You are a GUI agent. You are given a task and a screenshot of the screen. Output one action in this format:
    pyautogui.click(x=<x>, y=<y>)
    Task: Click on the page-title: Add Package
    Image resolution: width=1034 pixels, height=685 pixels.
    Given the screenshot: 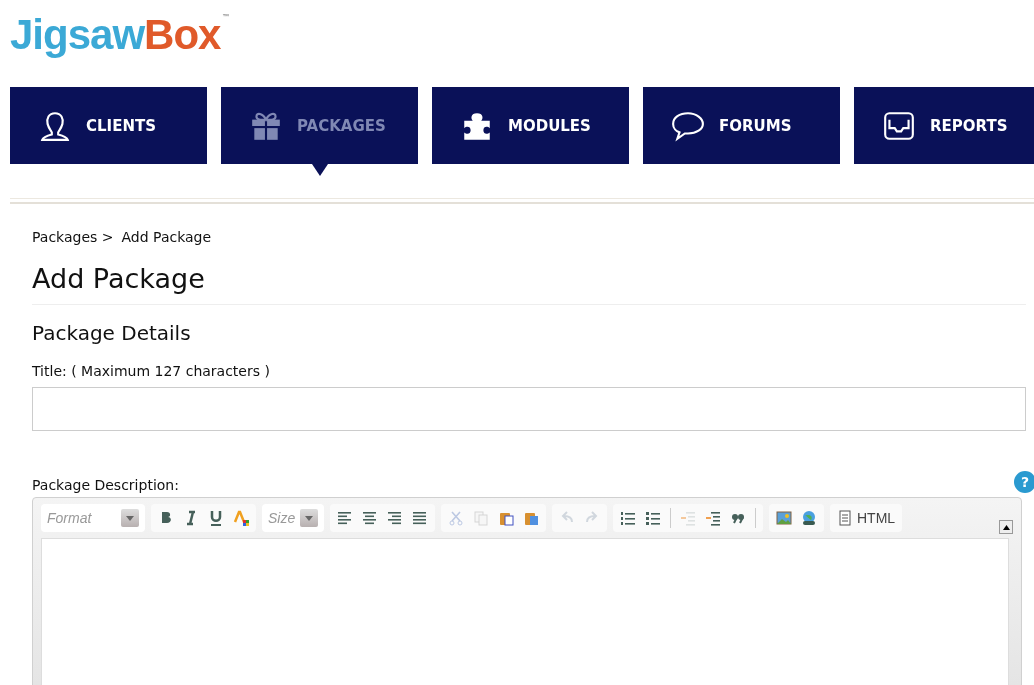 What is the action you would take?
    pyautogui.click(x=529, y=284)
    